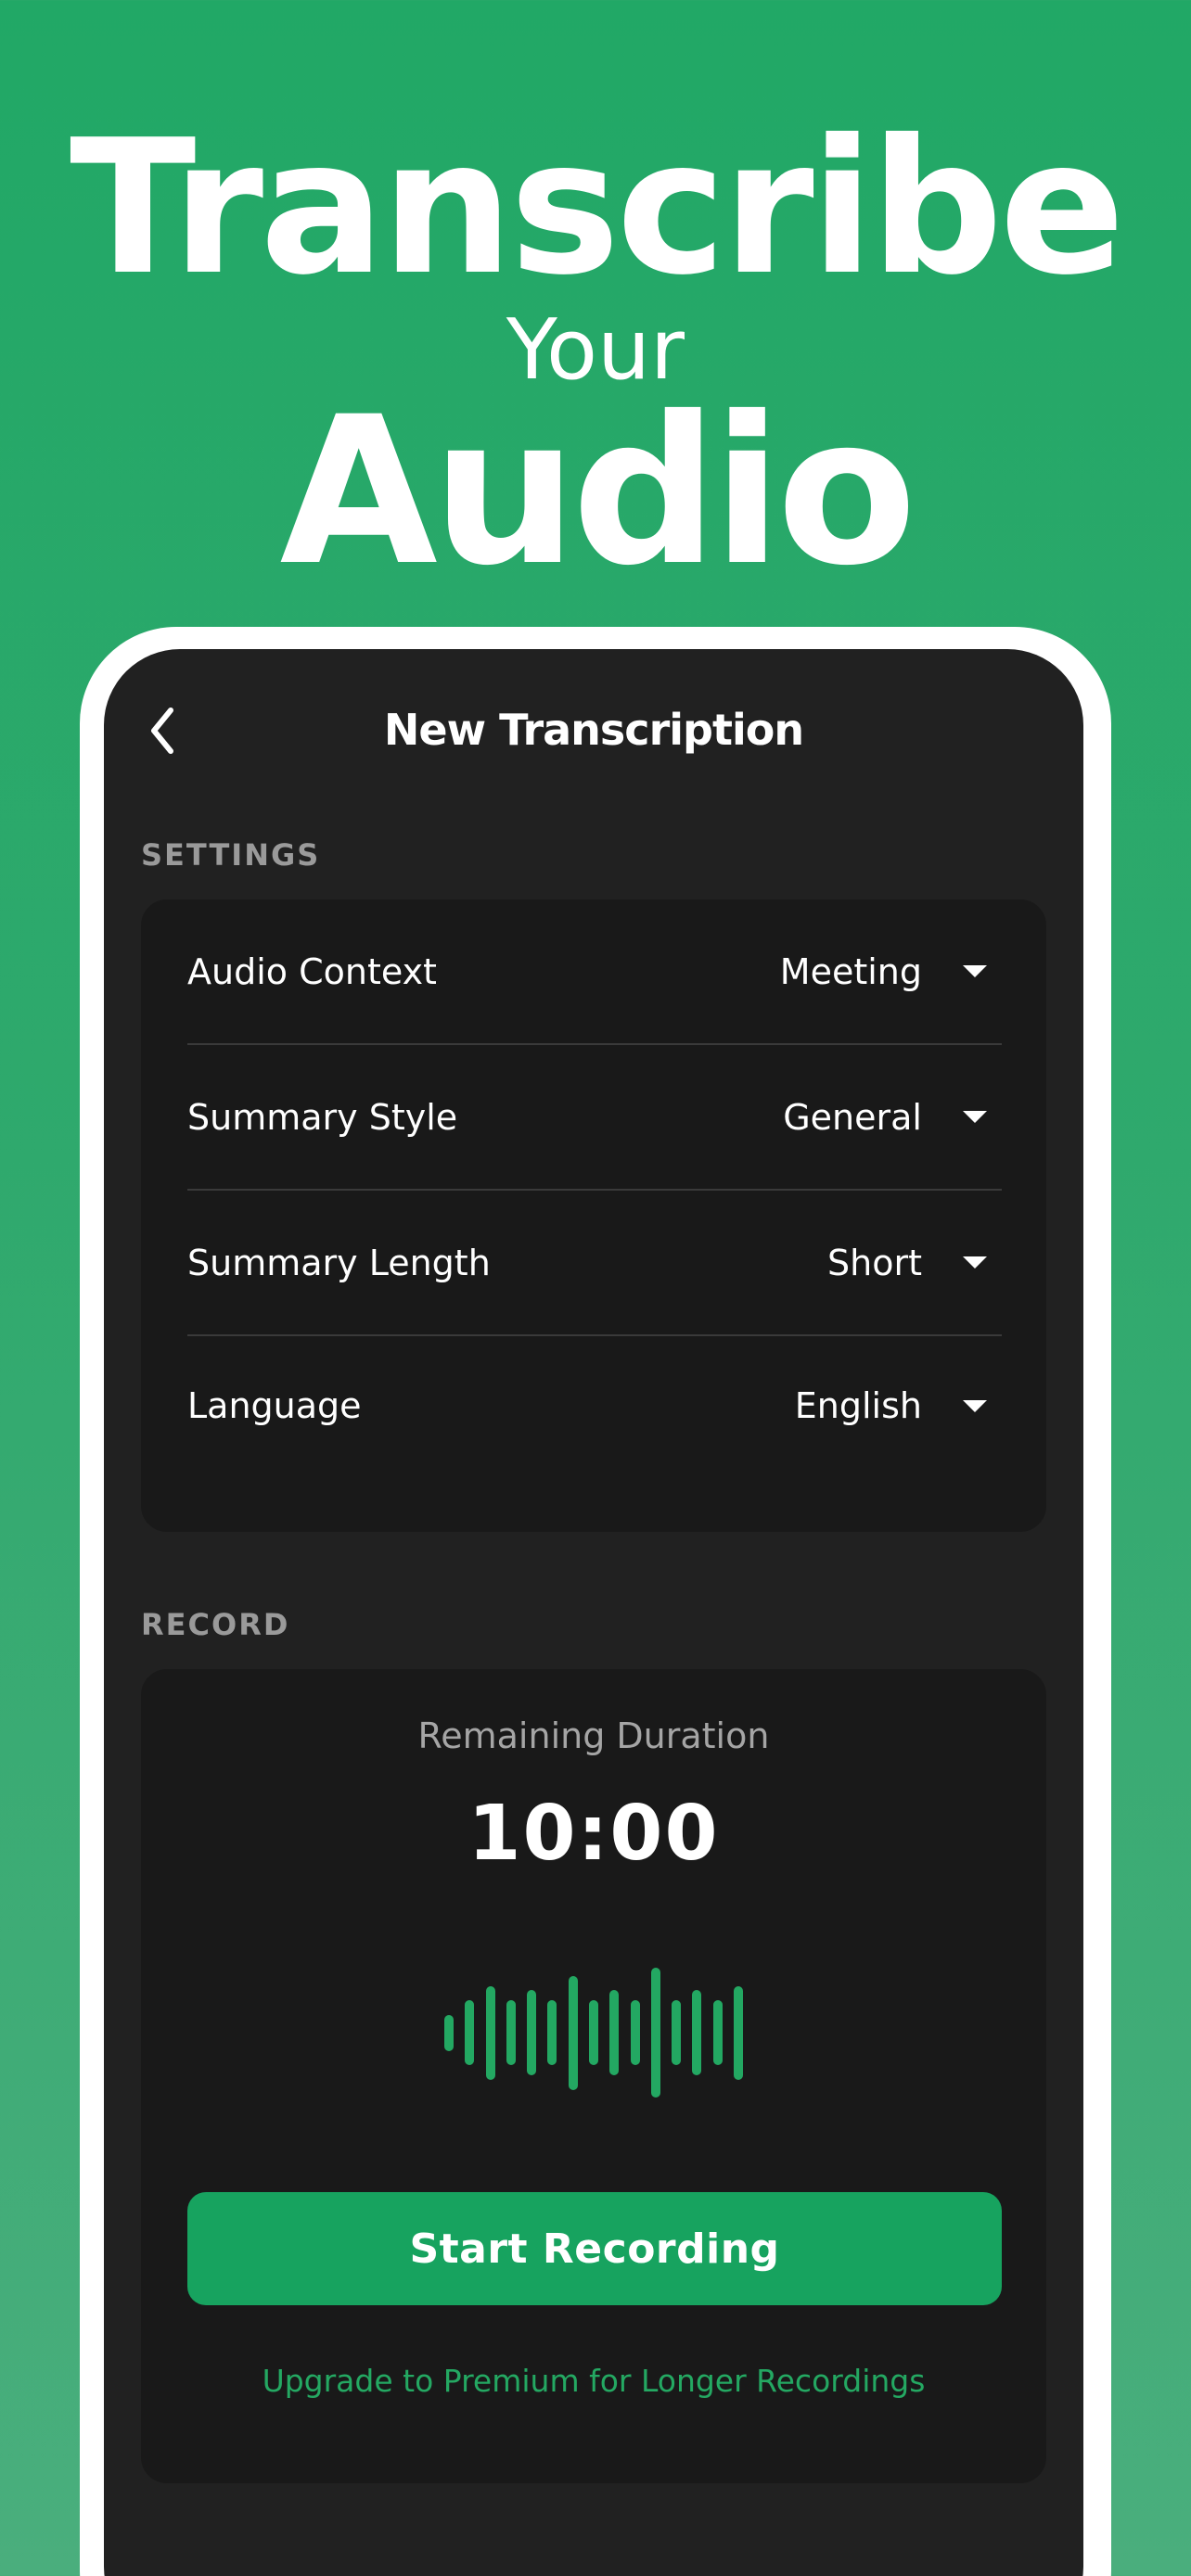 This screenshot has width=1191, height=2576. What do you see at coordinates (215, 1625) in the screenshot?
I see `record-section-label: RECORD` at bounding box center [215, 1625].